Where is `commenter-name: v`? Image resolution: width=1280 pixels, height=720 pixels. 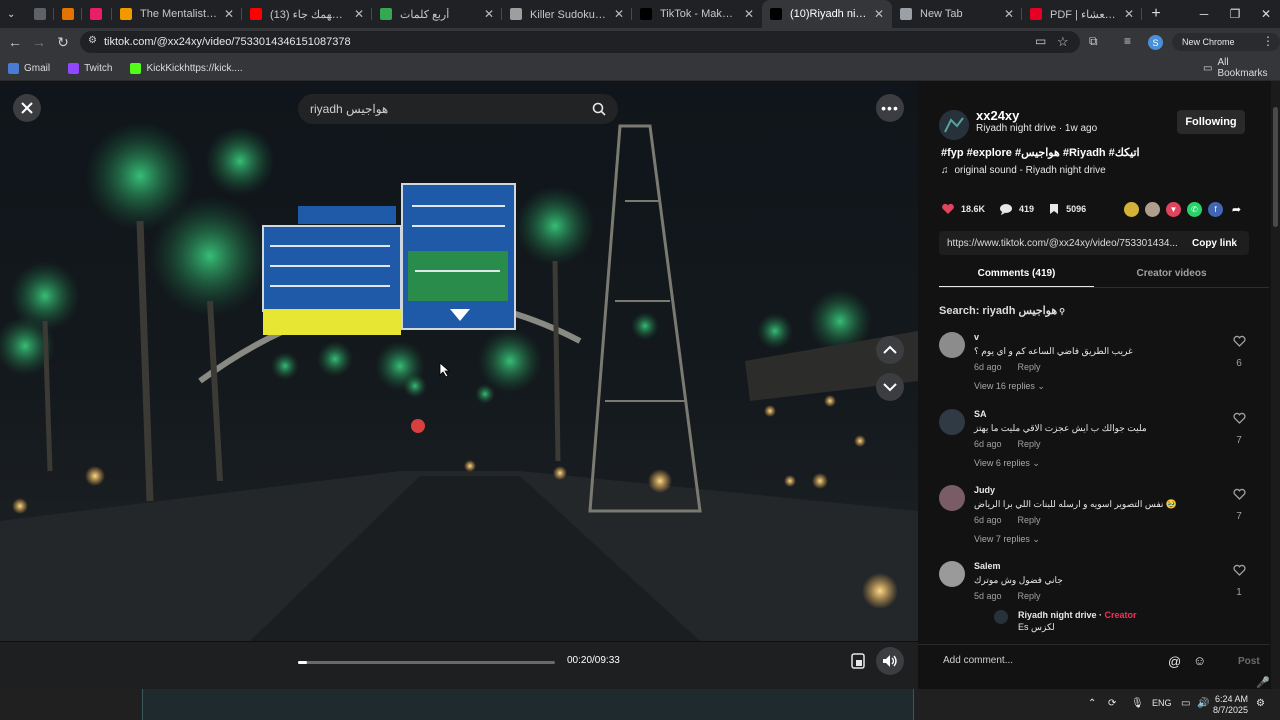
commenter-name: v is located at coordinates (976, 337).